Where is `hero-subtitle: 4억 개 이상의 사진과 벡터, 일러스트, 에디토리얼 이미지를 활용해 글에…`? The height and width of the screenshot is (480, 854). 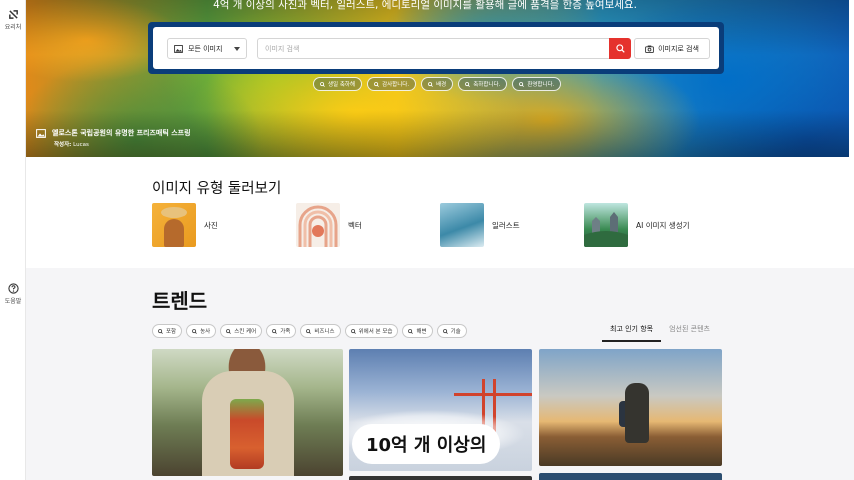
hero-subtitle: 4억 개 이상의 사진과 벡터, 일러스트, 에디토리얼 이미지를 활용해 글에… is located at coordinates (425, 5).